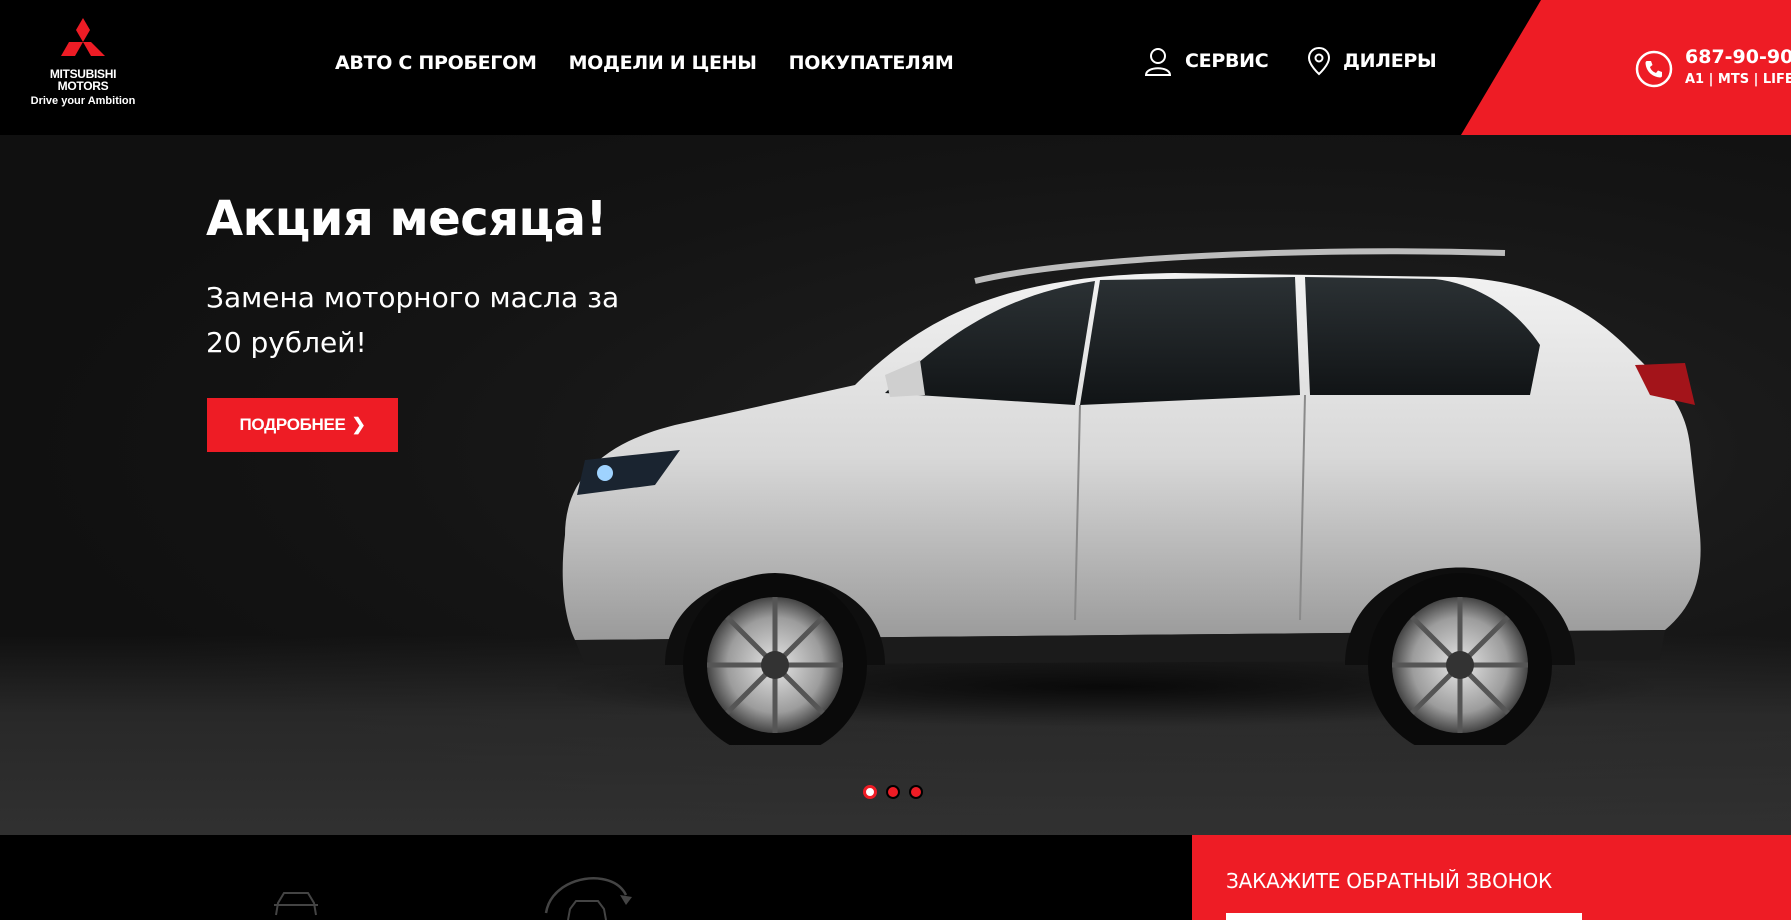 Image resolution: width=1791 pixels, height=920 pixels. Describe the element at coordinates (663, 63) in the screenshot. I see `nav-item-models-prices: МОДЕЛИ И ЦЕНЫ` at that location.